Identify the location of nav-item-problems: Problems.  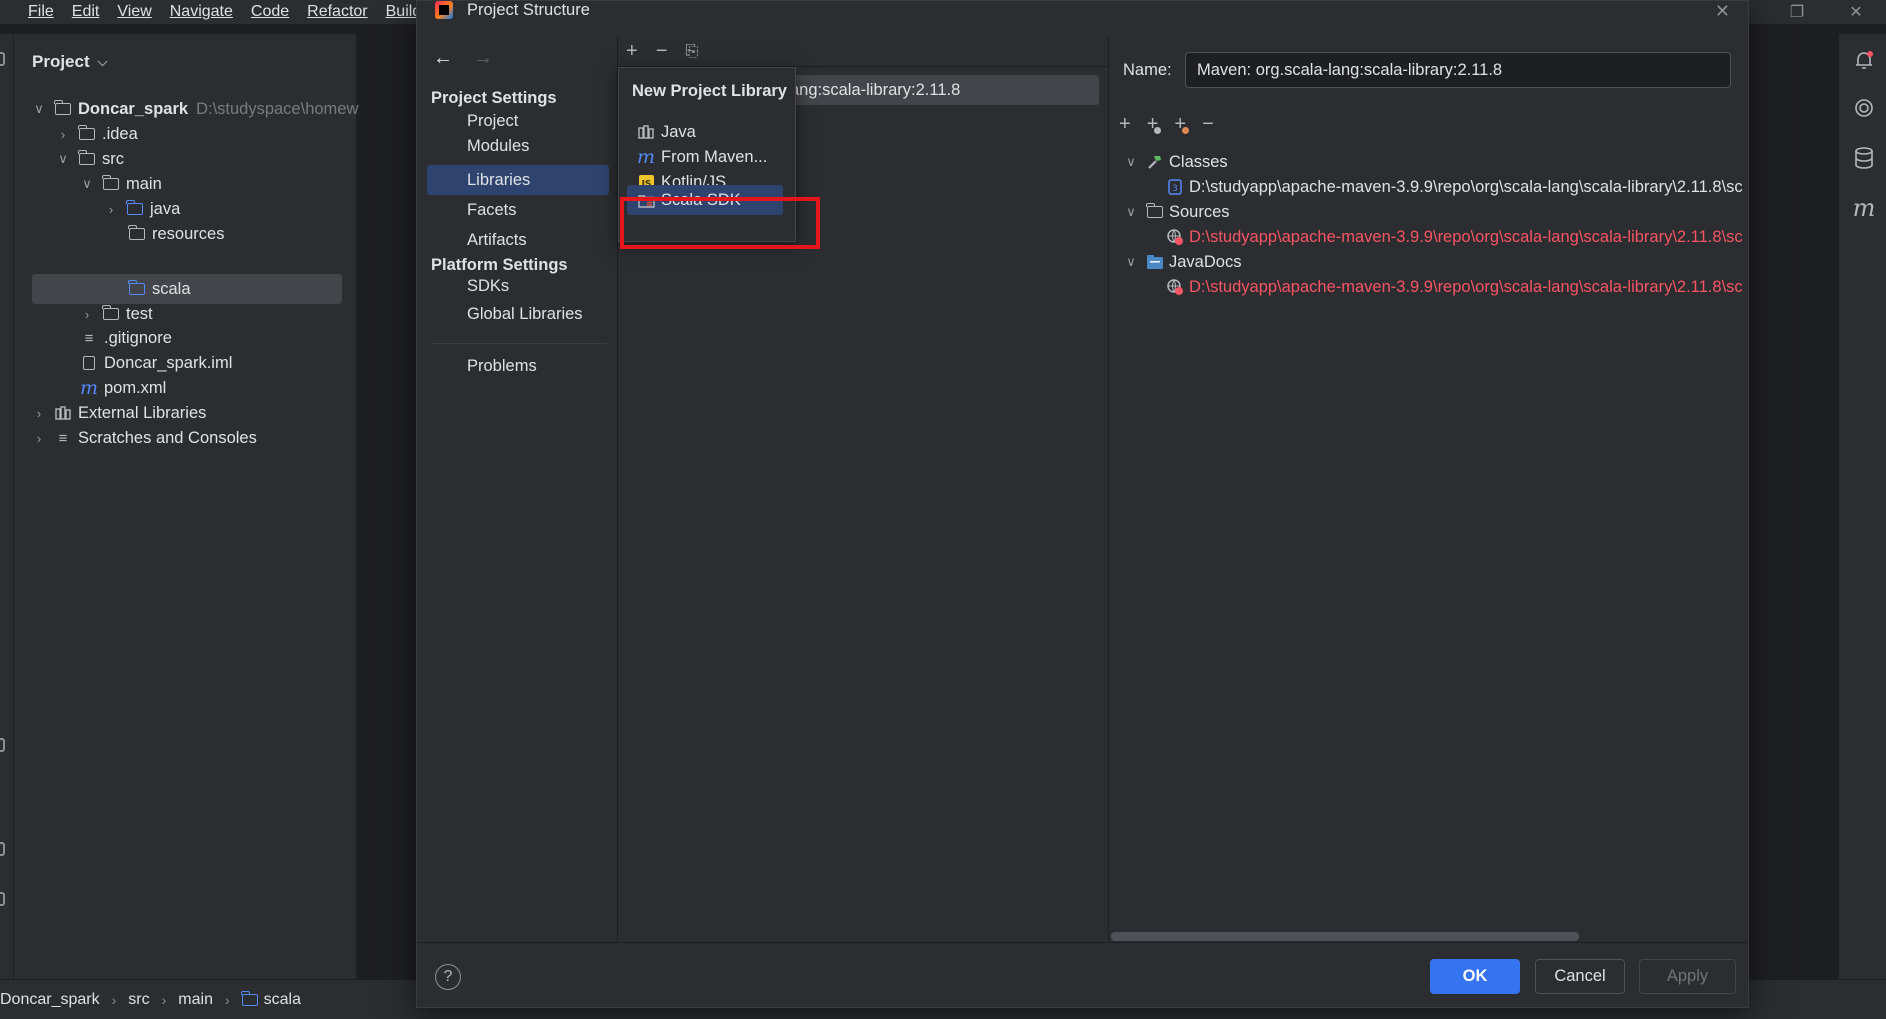
(518, 366).